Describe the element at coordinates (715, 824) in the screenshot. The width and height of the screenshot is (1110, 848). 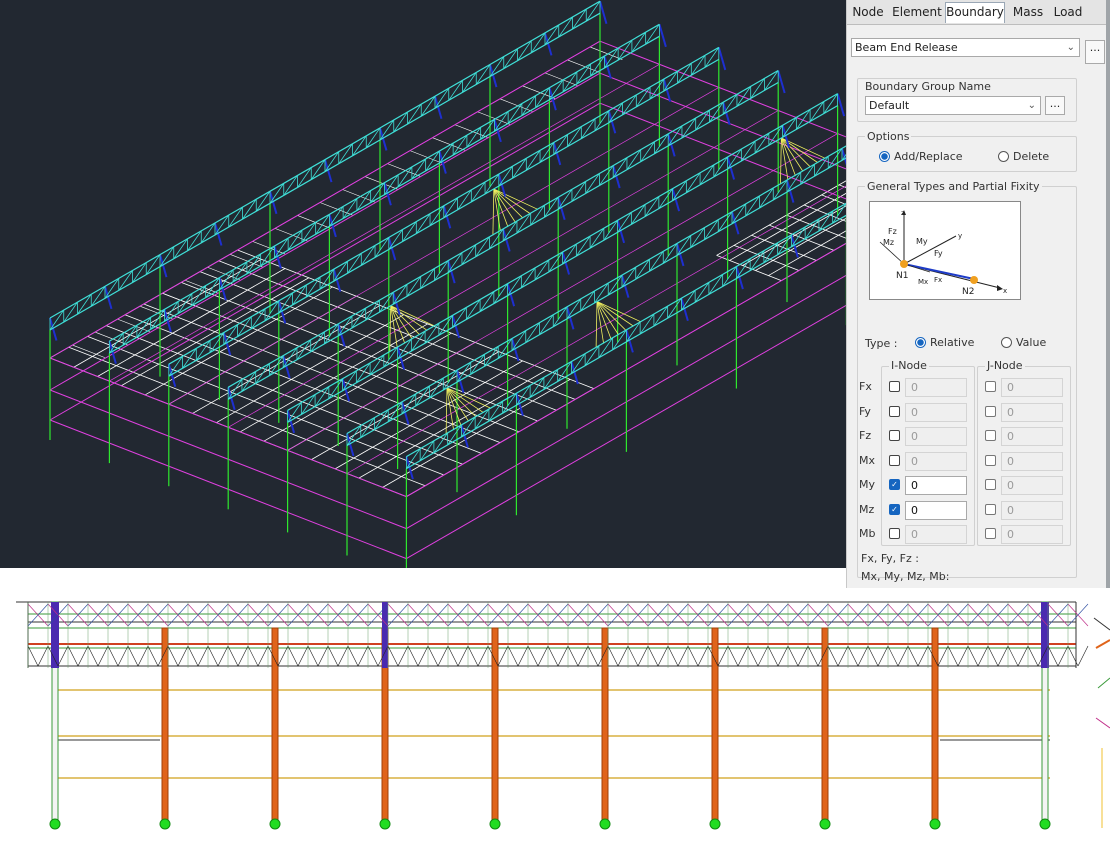
I see `support-node` at that location.